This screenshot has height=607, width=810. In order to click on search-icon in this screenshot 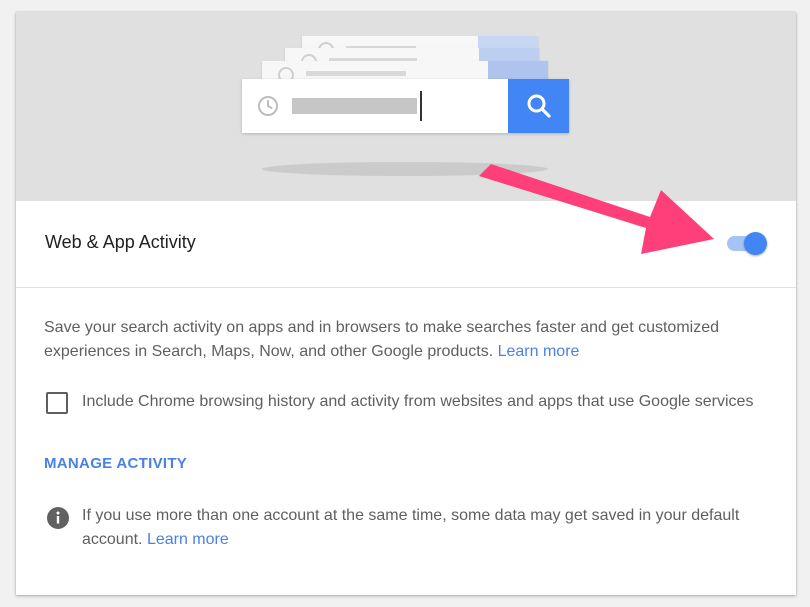, I will do `click(539, 106)`.